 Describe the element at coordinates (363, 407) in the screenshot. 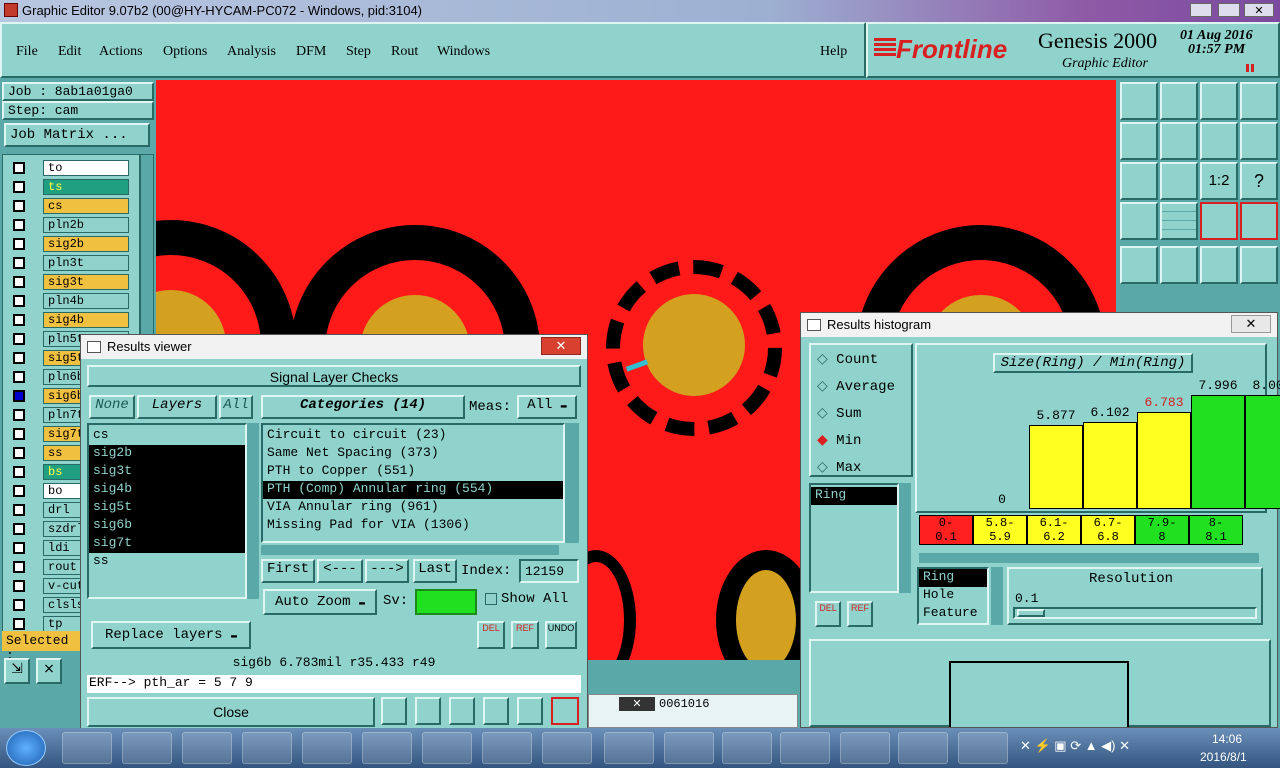

I see `categories-button: Categories (14)` at that location.